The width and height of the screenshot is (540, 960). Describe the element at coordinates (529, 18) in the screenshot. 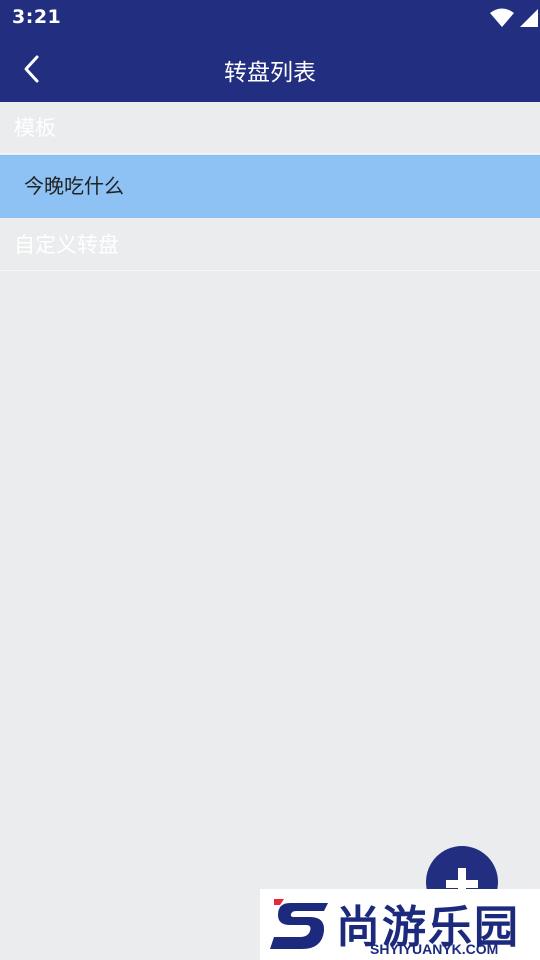

I see `cell-signal-icon` at that location.